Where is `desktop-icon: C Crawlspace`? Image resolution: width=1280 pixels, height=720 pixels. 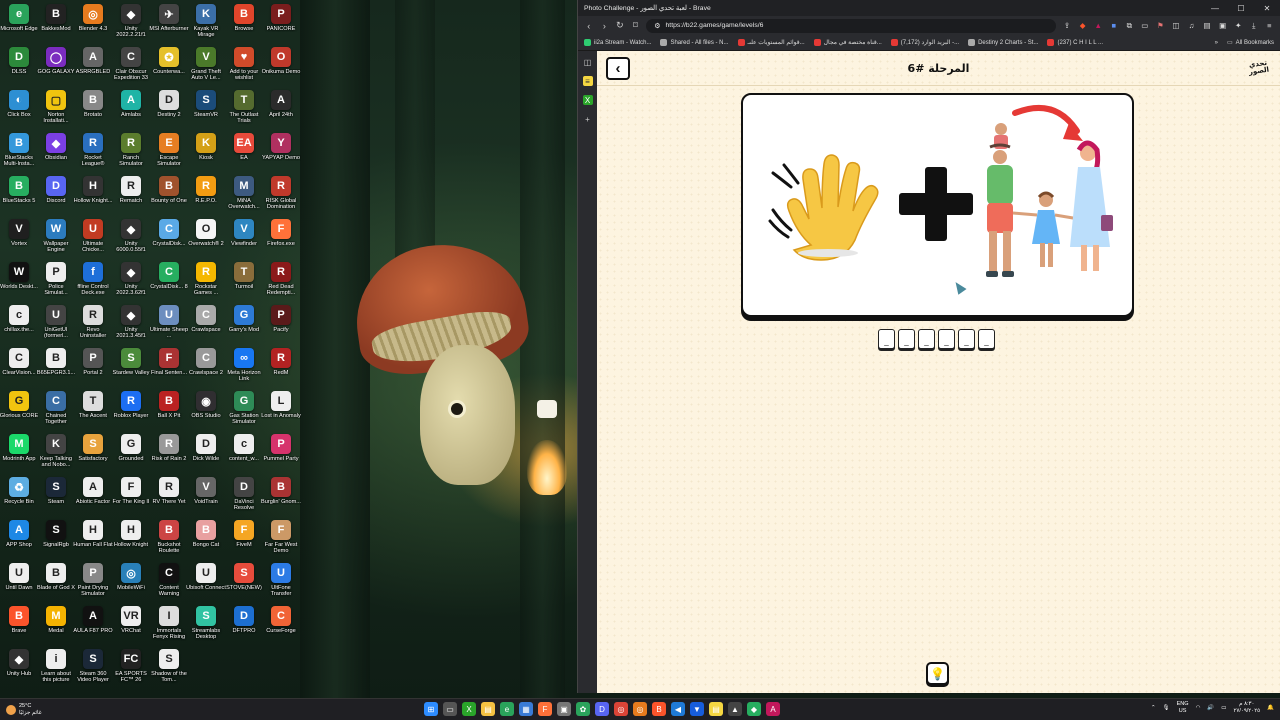
desktop-icon: C Crawlspace is located at coordinates (206, 325).